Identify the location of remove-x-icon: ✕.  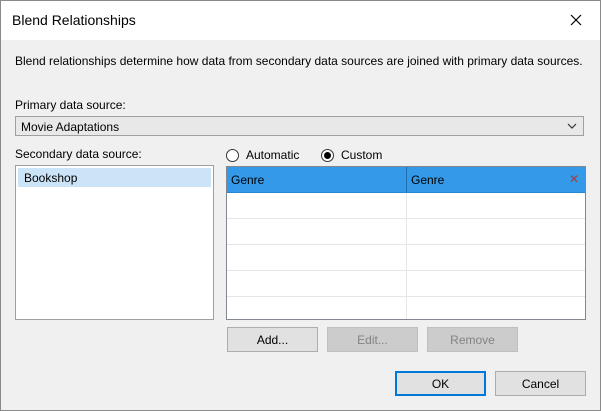
(574, 179).